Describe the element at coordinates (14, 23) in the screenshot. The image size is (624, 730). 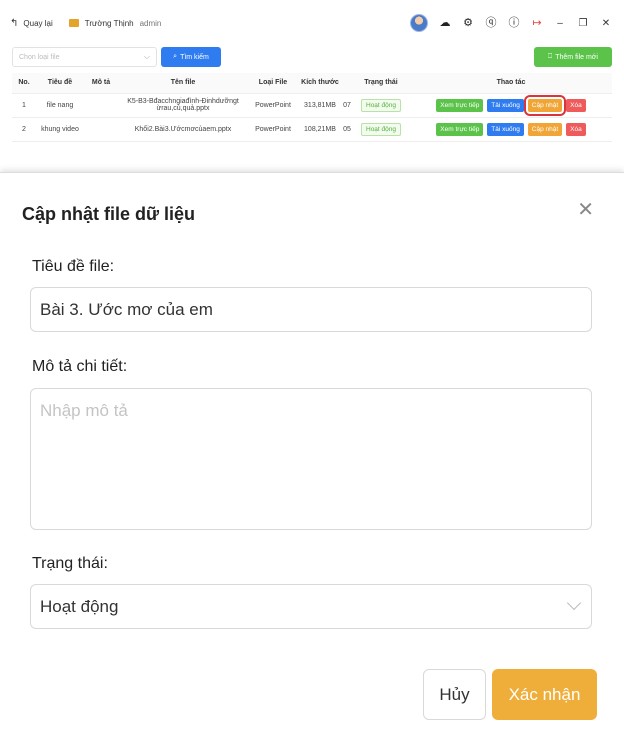
I see `arrow-left-icon: ↰` at that location.